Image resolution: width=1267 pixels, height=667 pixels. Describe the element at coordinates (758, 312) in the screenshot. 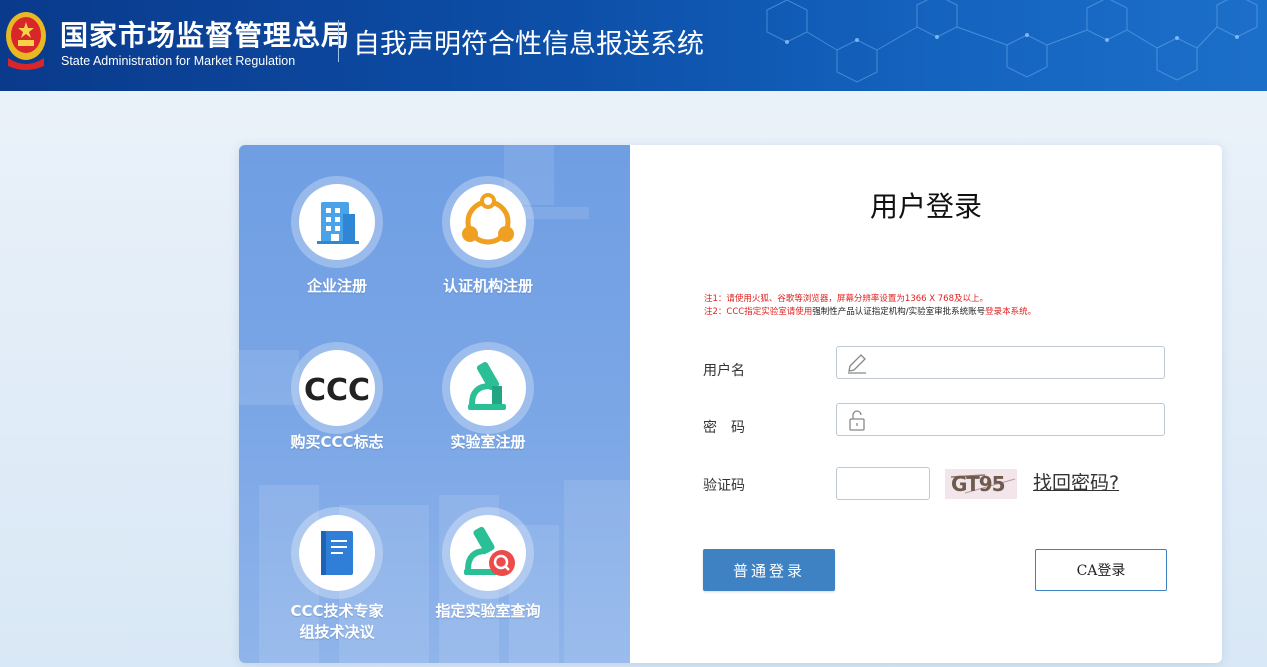

I see `note2-prefix: 注2：CCC指定实验室请使用` at that location.